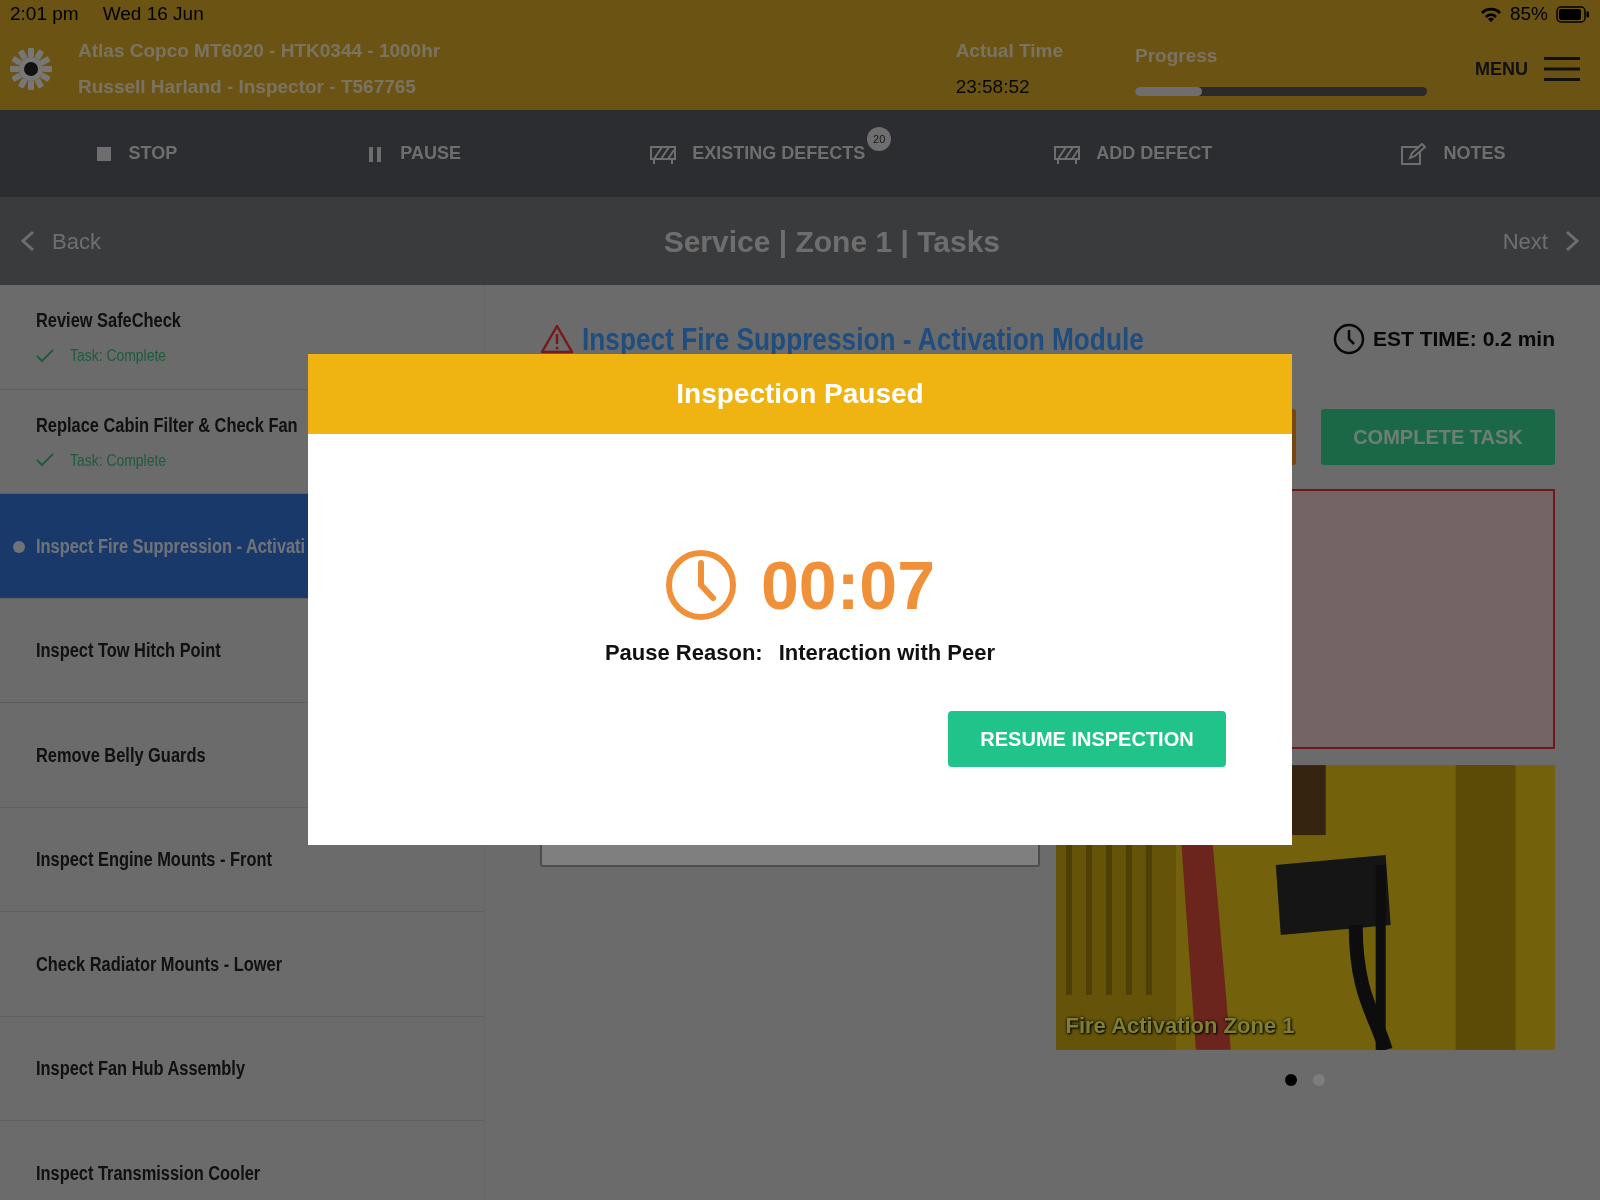 The height and width of the screenshot is (1200, 1600). What do you see at coordinates (259, 50) in the screenshot?
I see `machine-title: Atlas Copco MT6020 - HTK0344 - 1000hr` at bounding box center [259, 50].